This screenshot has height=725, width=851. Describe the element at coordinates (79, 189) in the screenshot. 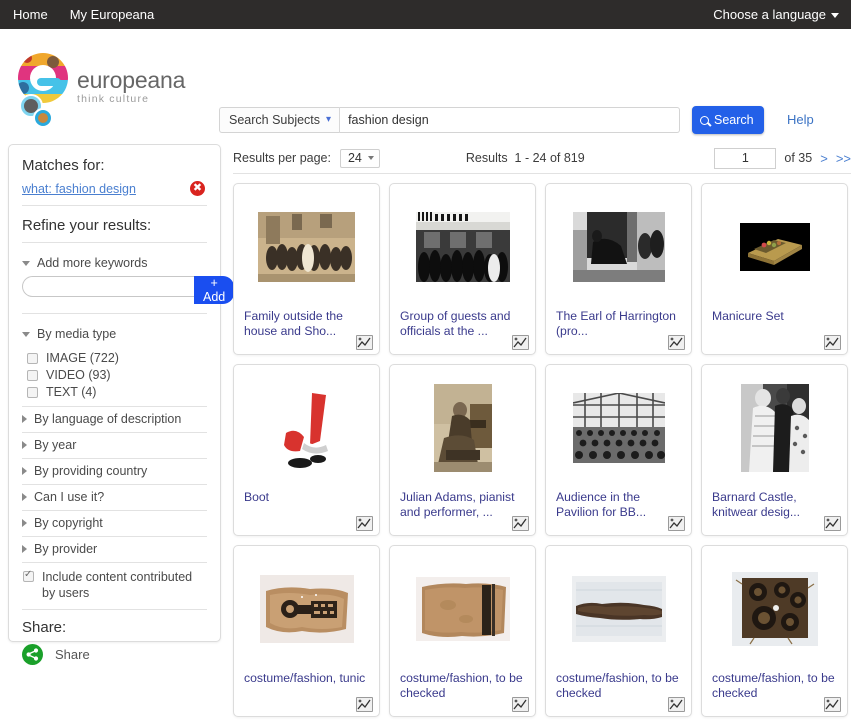

I see `active-filter-term: what: fashion design` at that location.